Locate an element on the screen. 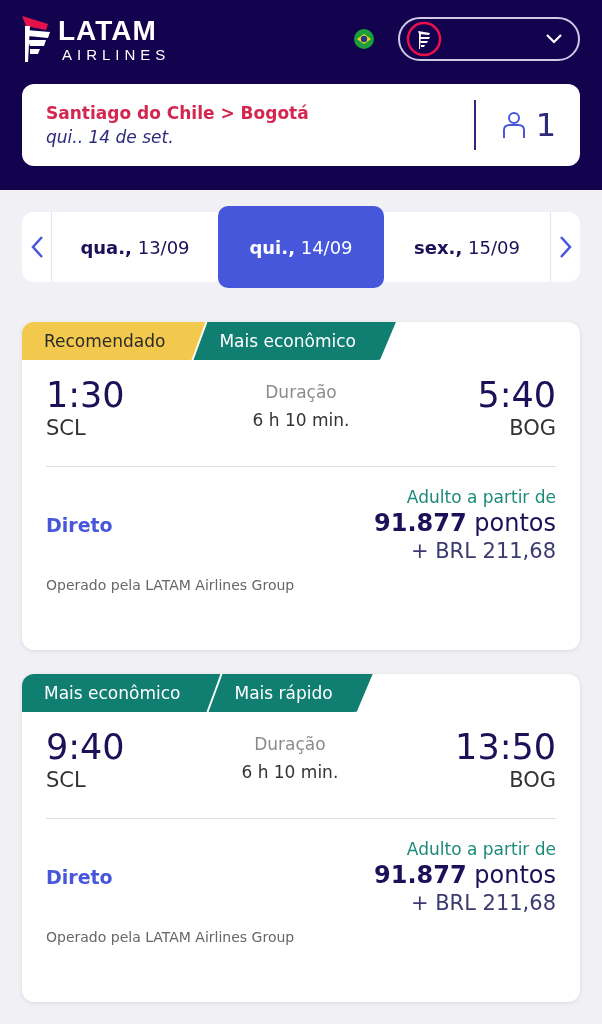  avatar-icon is located at coordinates (424, 39).